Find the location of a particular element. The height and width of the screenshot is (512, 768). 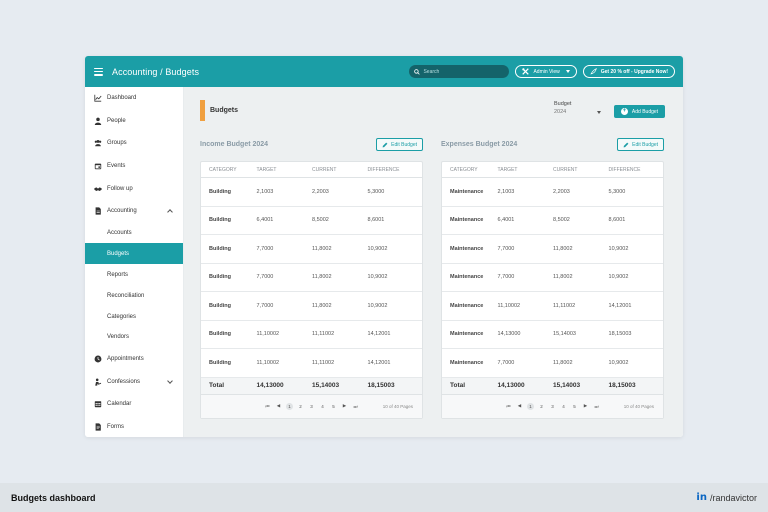

table-row: Building 6,4001 8,5002 8,6001 is located at coordinates (311, 221).